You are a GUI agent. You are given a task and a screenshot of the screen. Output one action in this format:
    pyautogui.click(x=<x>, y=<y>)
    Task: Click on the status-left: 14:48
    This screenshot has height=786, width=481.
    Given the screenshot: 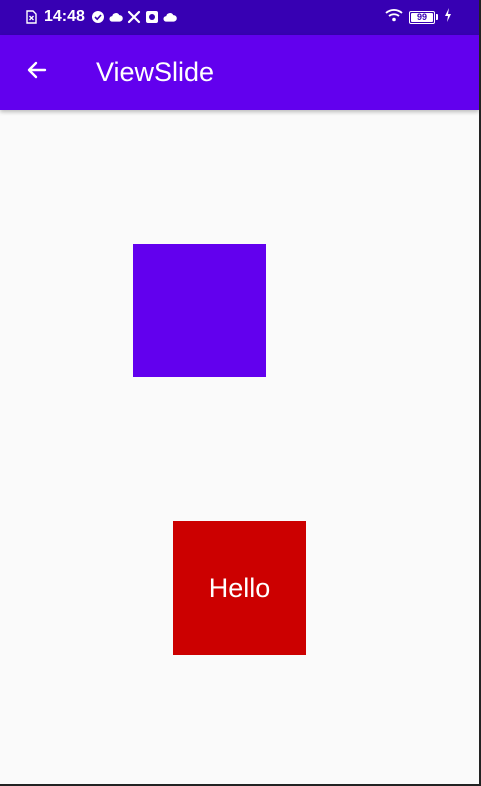 What is the action you would take?
    pyautogui.click(x=100, y=17)
    